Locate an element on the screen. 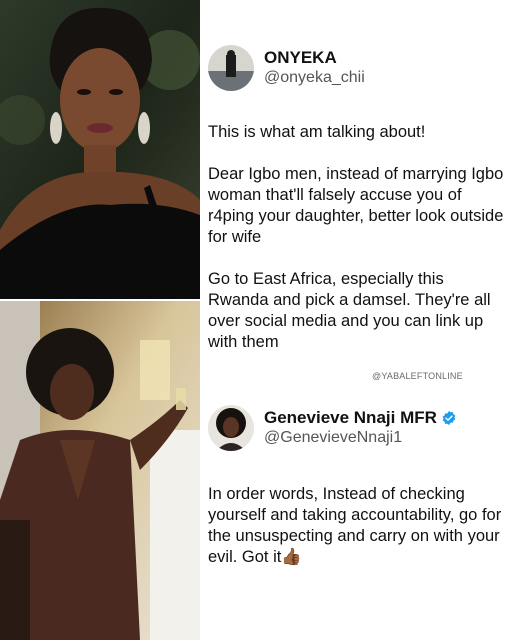 Image resolution: width=512 pixels, height=640 pixels. user-handle: @GenevieveNnaji1 is located at coordinates (360, 438).